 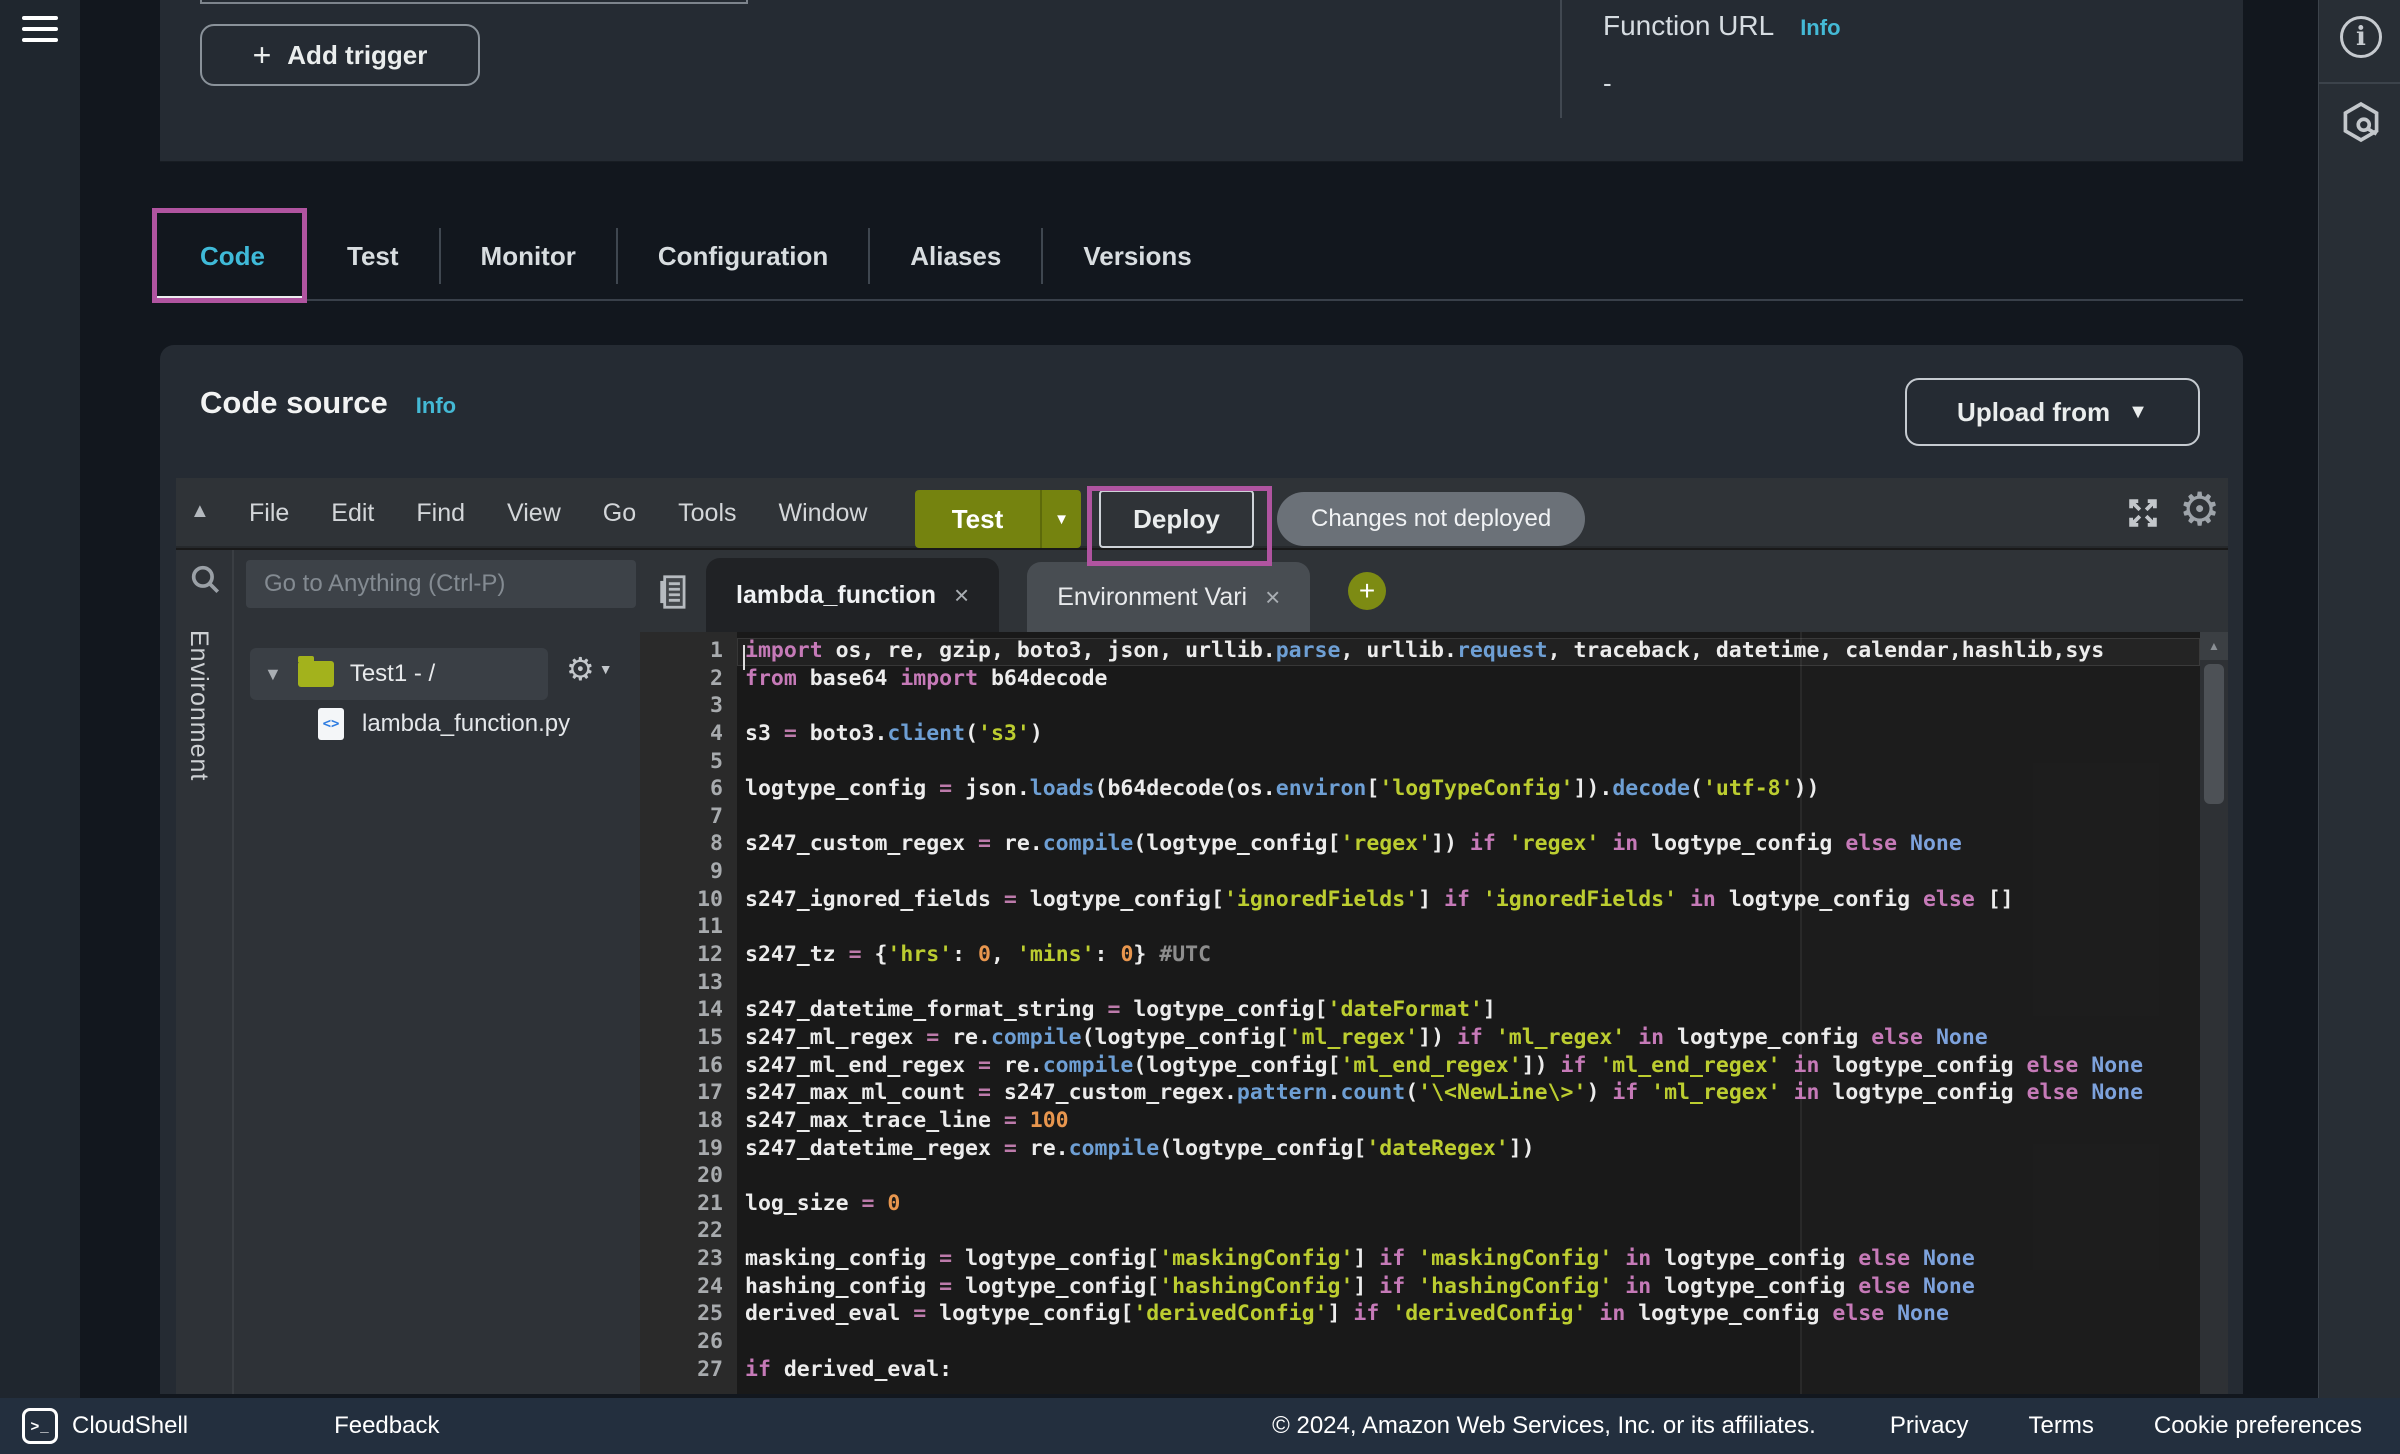 What do you see at coordinates (681, 1203) in the screenshot?
I see `line-number: 21` at bounding box center [681, 1203].